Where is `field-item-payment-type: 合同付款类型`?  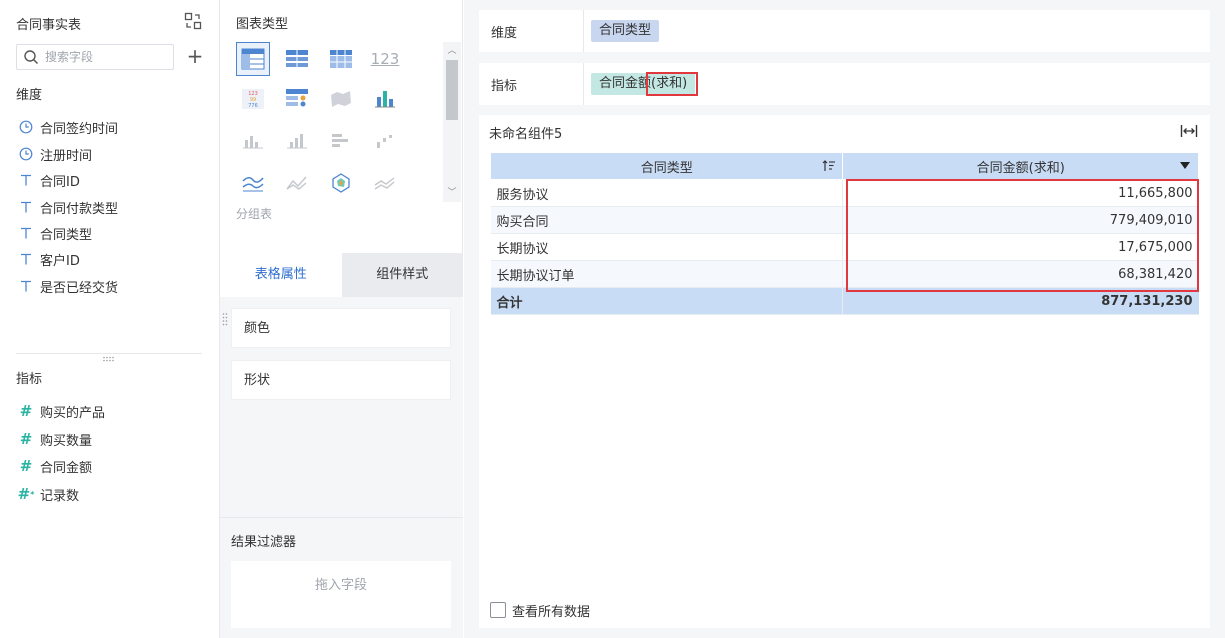
field-item-payment-type: 合同付款类型 is located at coordinates (68, 207).